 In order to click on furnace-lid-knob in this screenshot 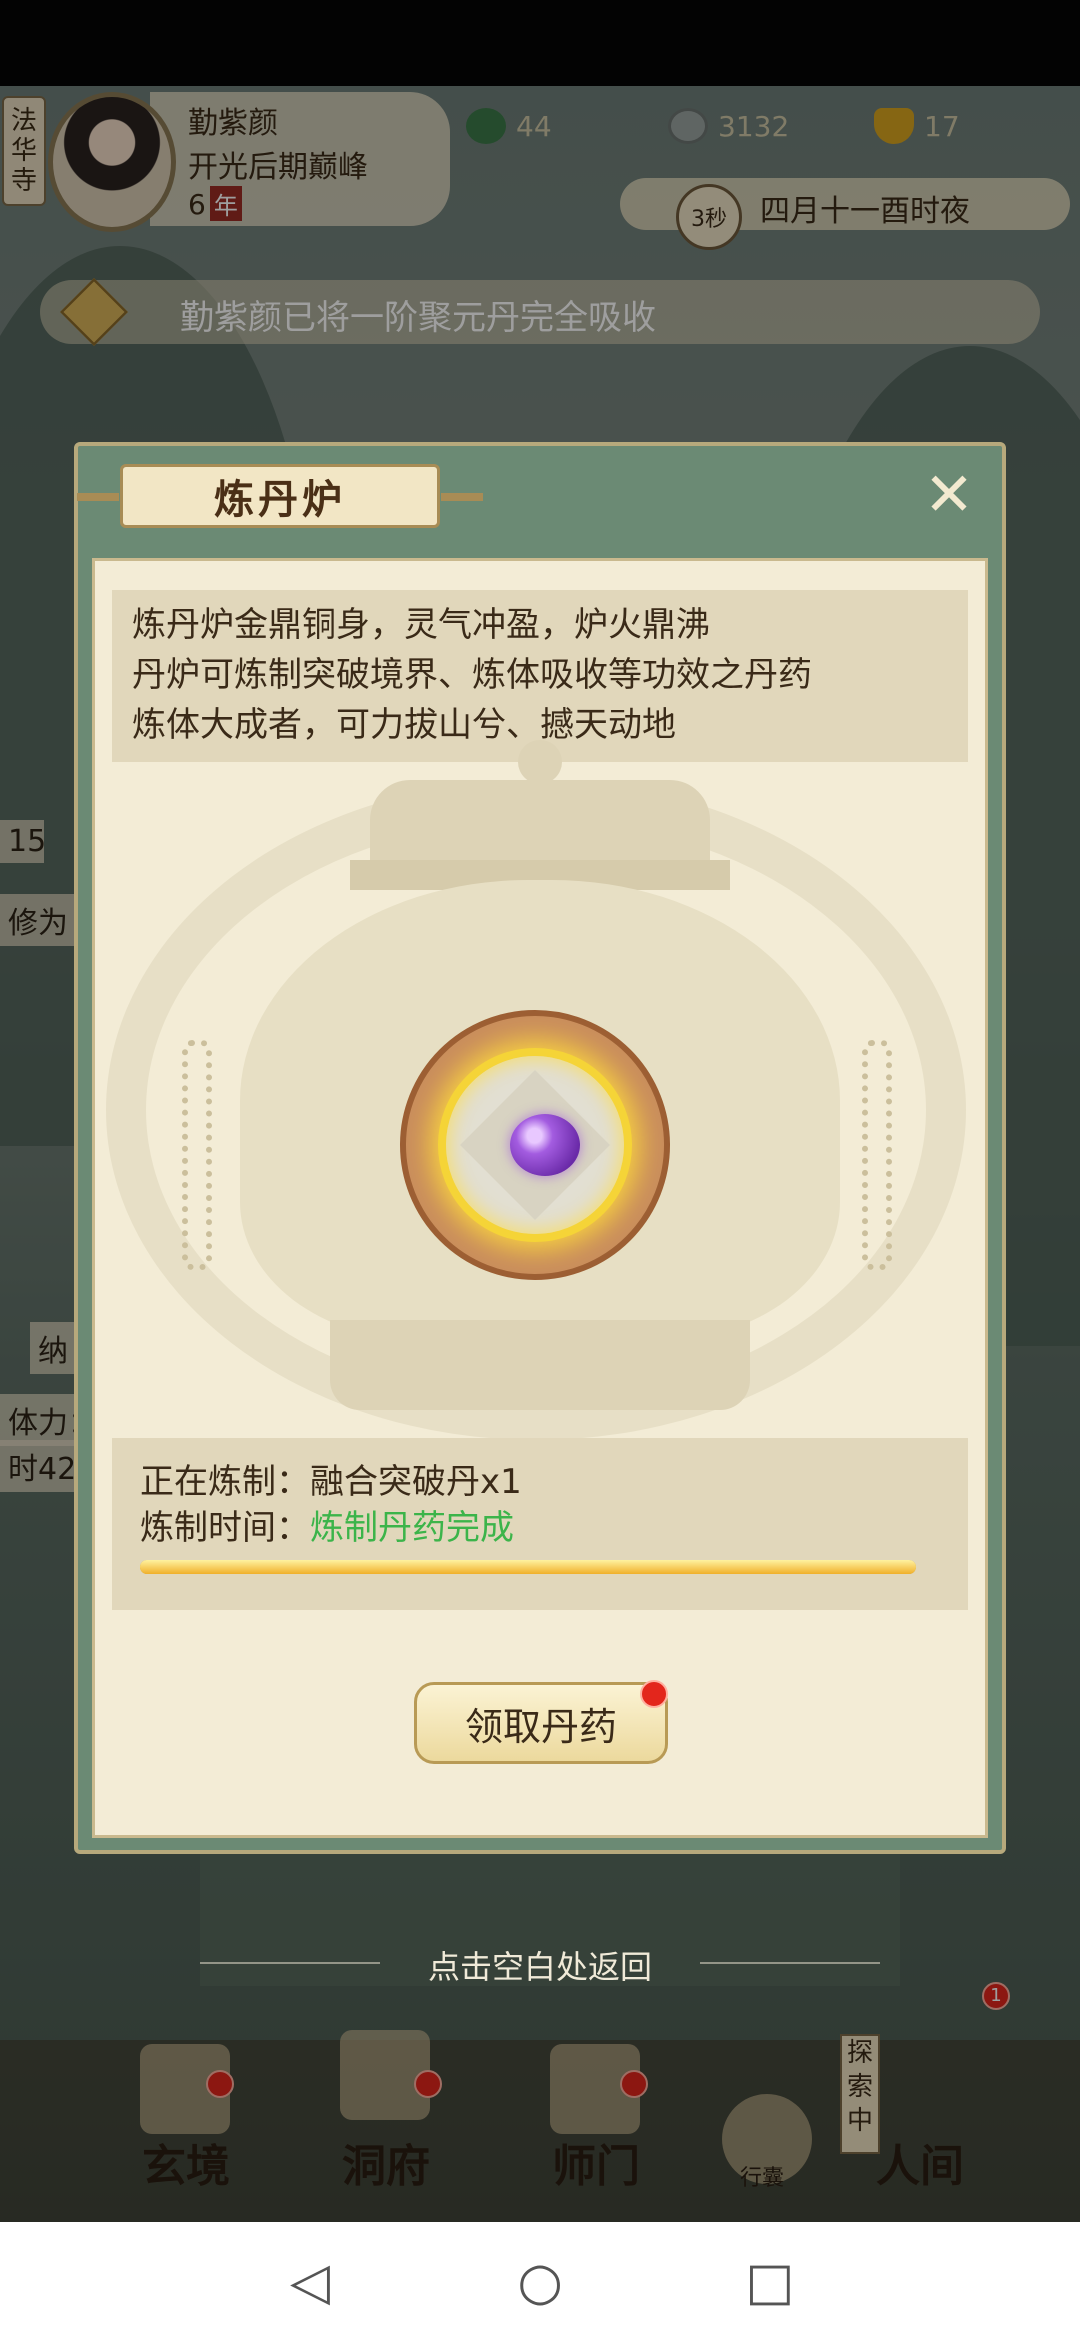, I will do `click(540, 762)`.